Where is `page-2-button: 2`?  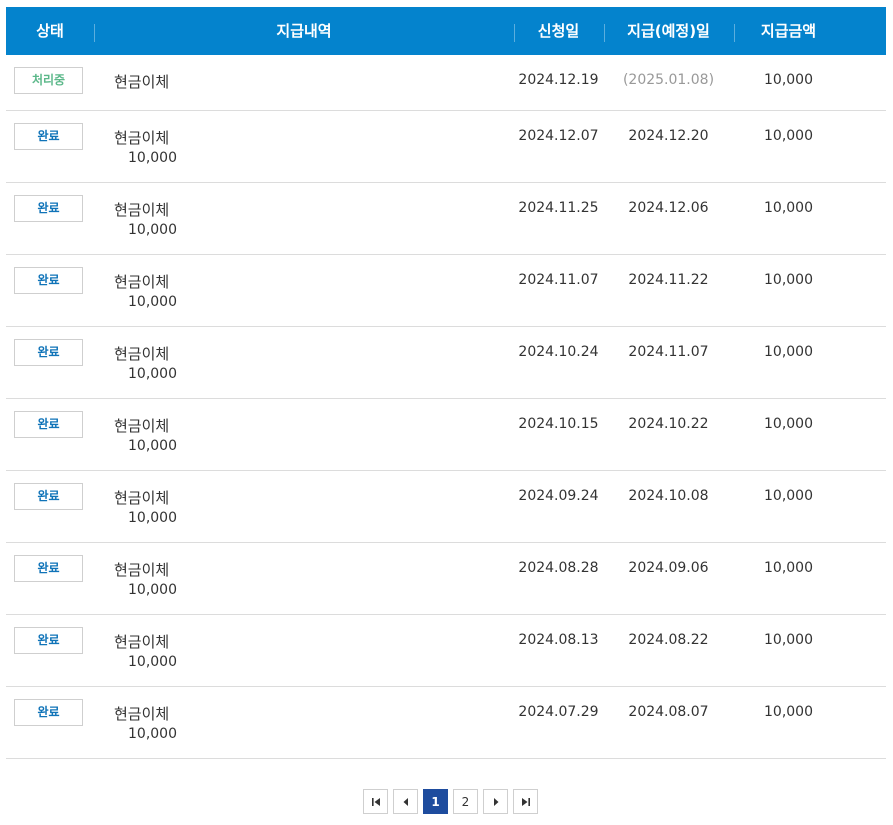 page-2-button: 2 is located at coordinates (465, 801).